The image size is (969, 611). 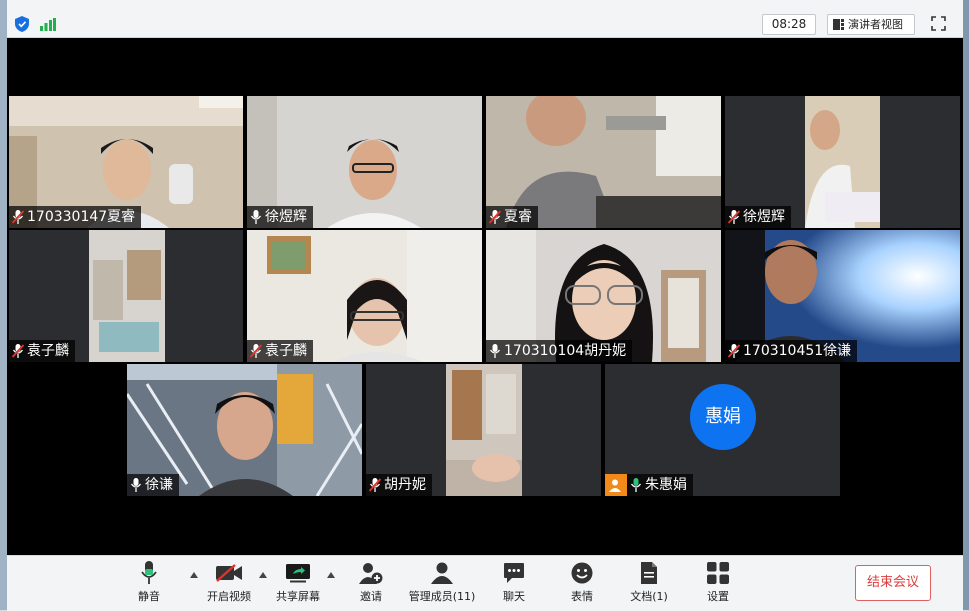 What do you see at coordinates (603, 162) in the screenshot?
I see `video-tile: 夏睿` at bounding box center [603, 162].